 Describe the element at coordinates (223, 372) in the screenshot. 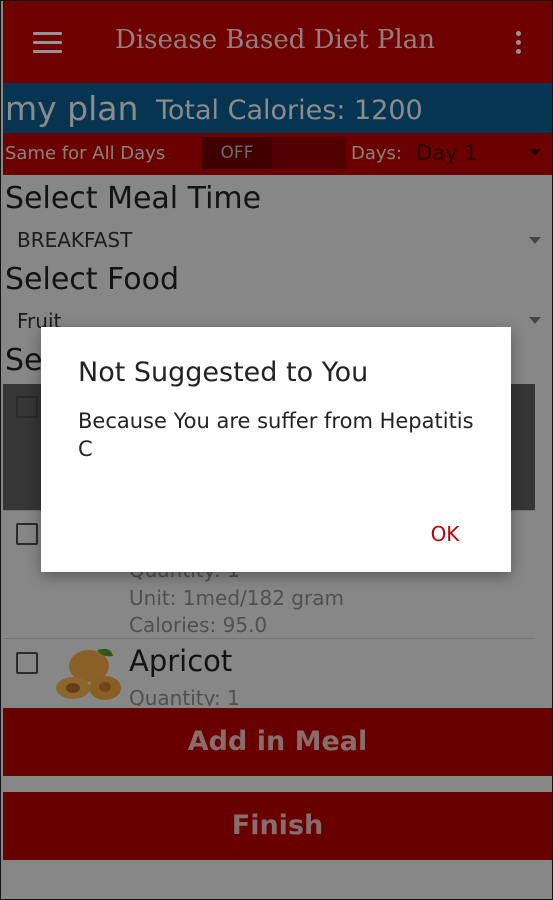

I see `dialog-title: Not Suggested to You` at that location.